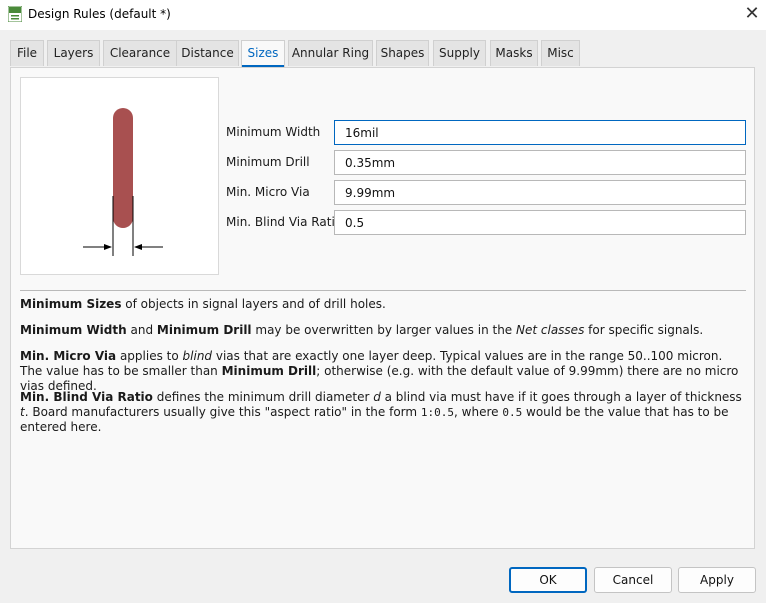 The image size is (766, 603). Describe the element at coordinates (402, 53) in the screenshot. I see `tab-shapes: Shapes` at that location.